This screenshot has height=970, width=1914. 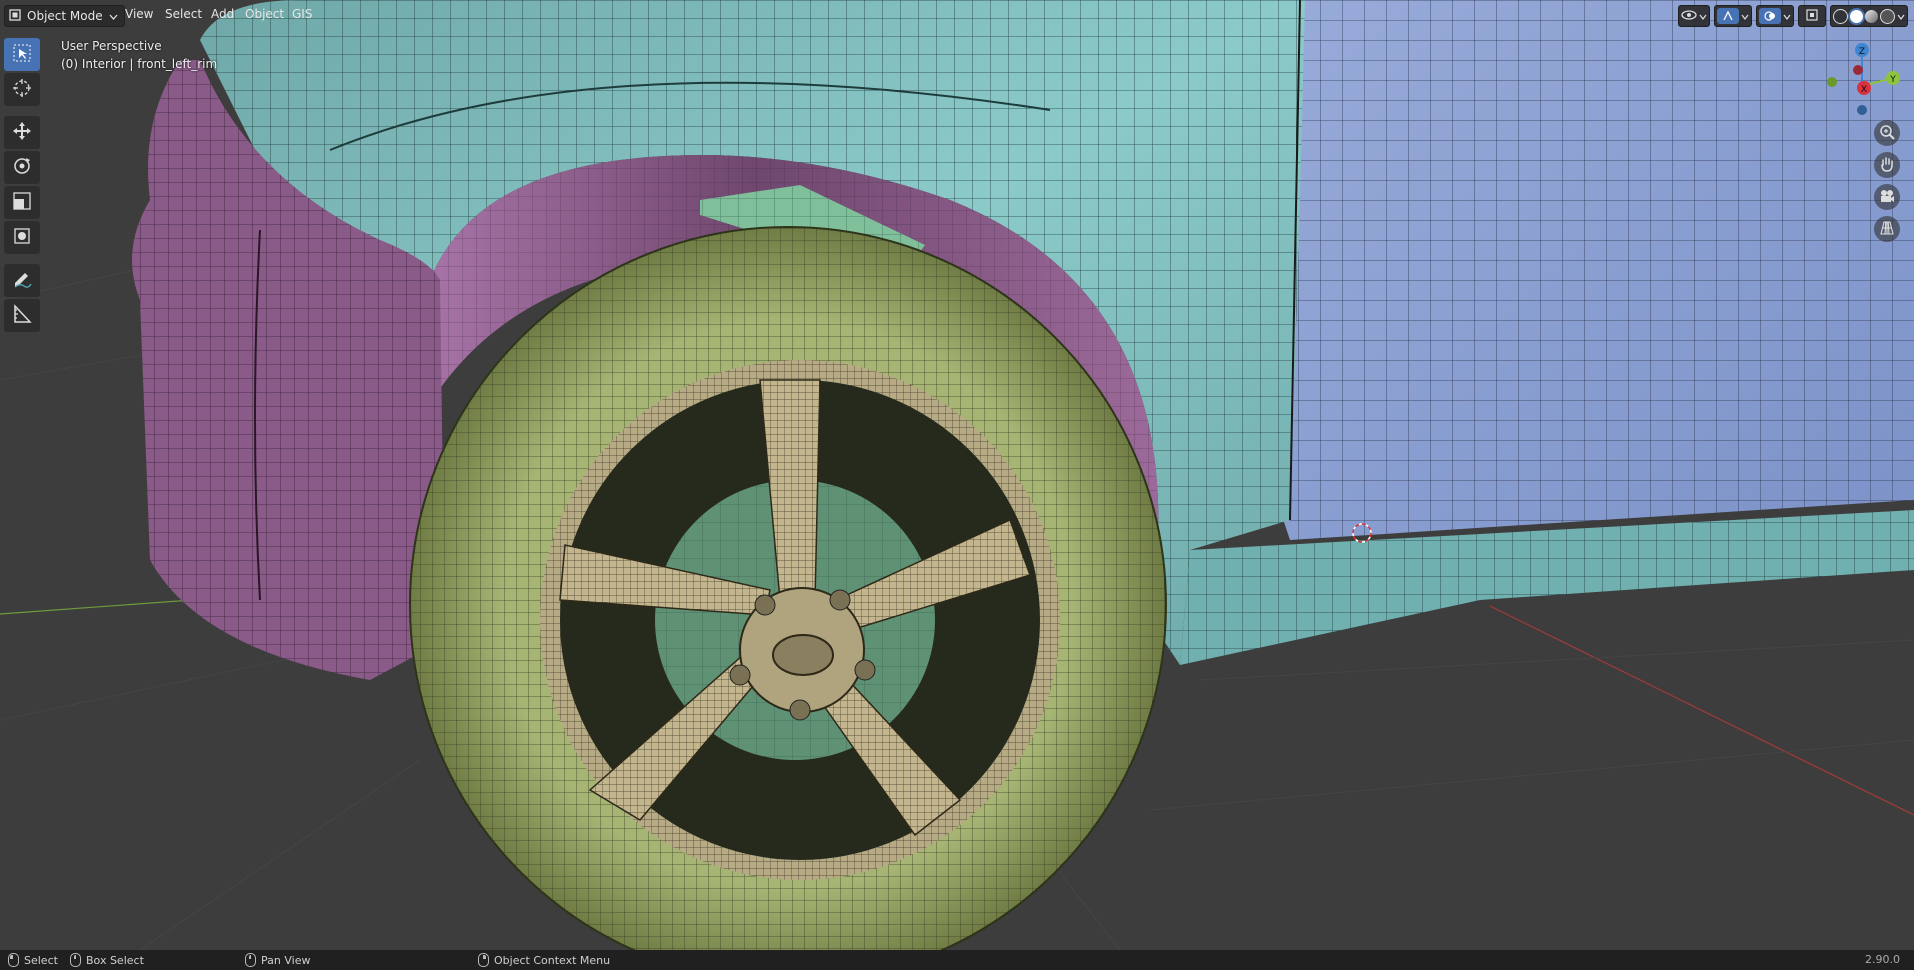 I want to click on drag-mouse-icon, so click(x=75, y=960).